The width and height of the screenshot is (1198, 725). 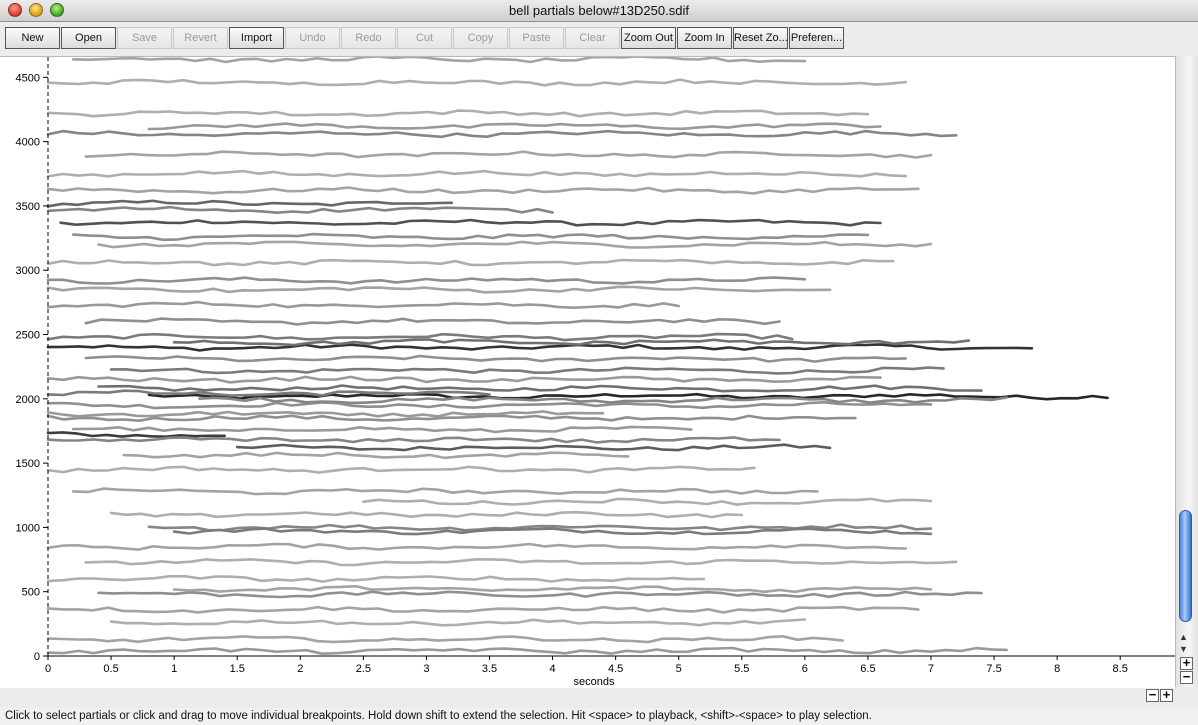 I want to click on x-tick-label: 0.5, so click(x=110, y=669).